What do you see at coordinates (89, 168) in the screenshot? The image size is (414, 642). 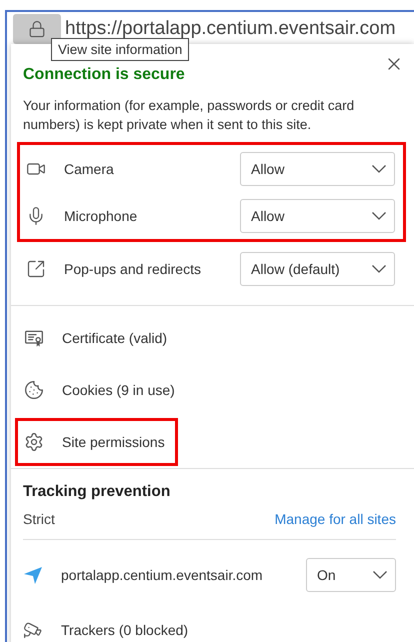 I see `permission-label: Camera` at bounding box center [89, 168].